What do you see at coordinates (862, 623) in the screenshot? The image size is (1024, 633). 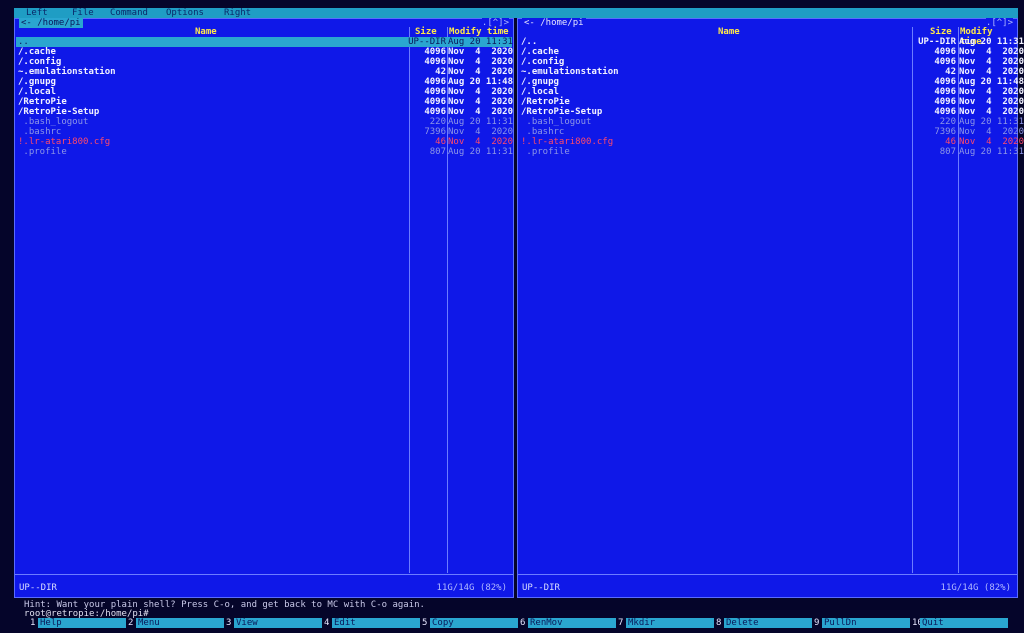 I see `fkey-pulldn-button: 9 PullDn` at bounding box center [862, 623].